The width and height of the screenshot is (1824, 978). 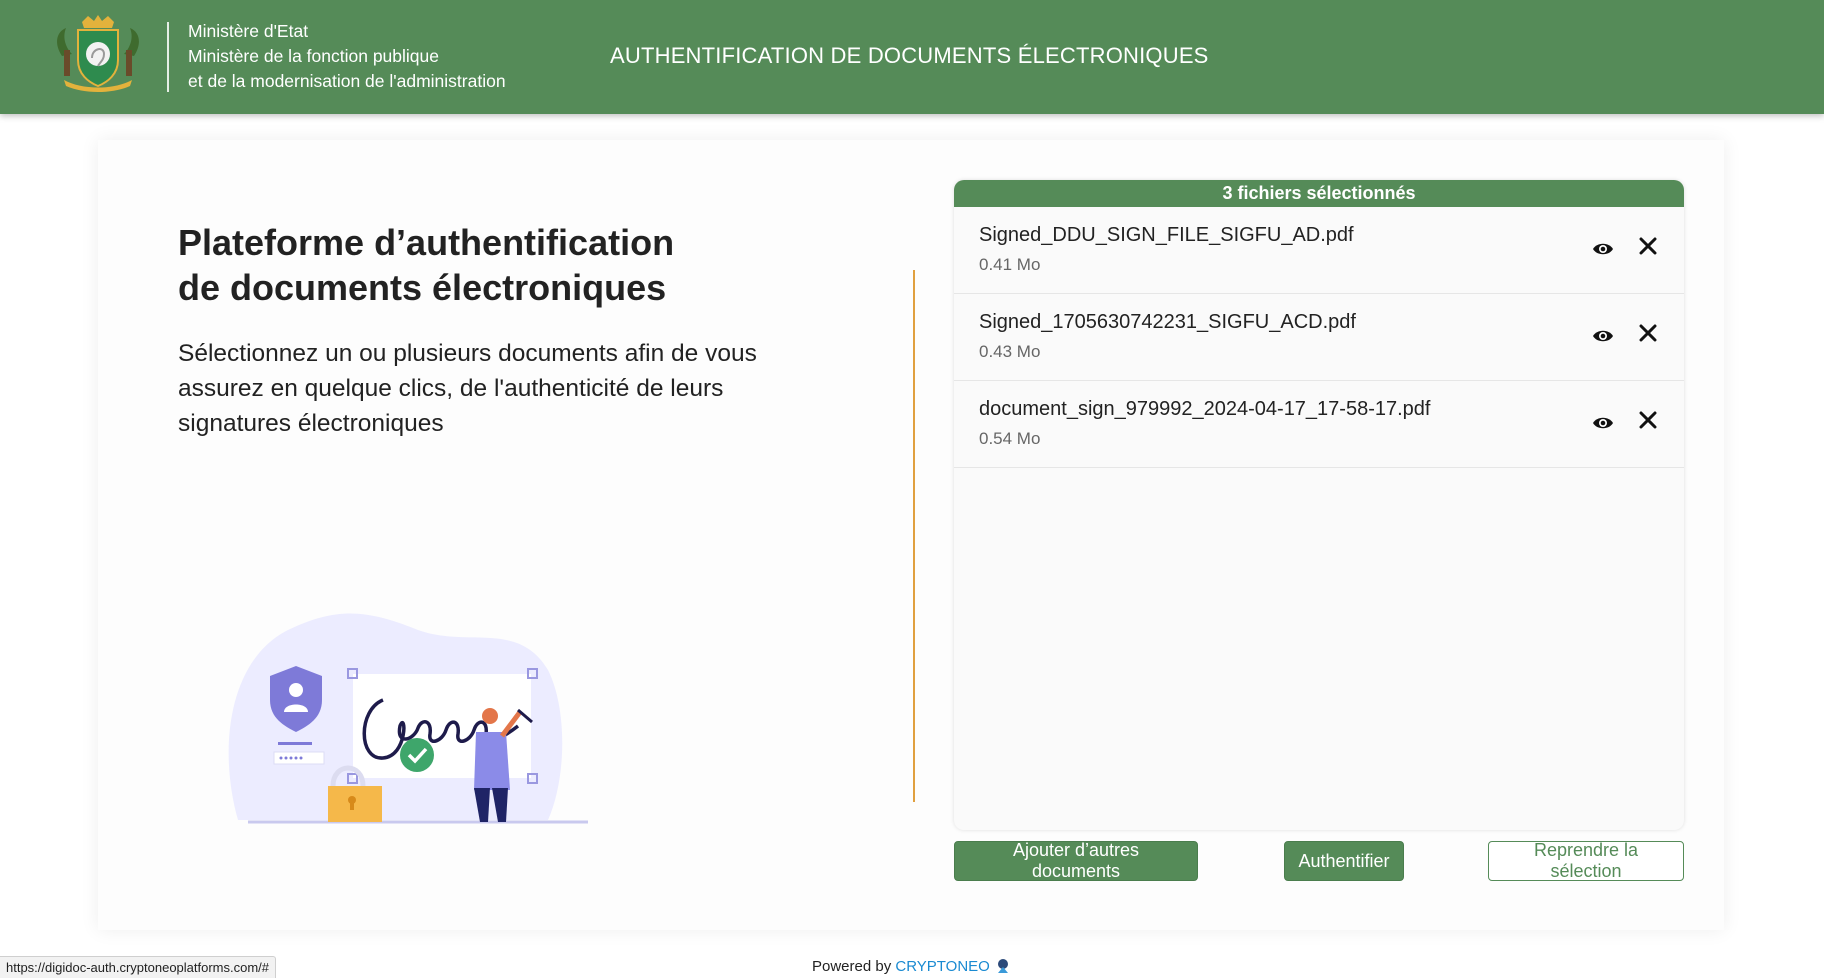 What do you see at coordinates (426, 242) in the screenshot?
I see `platform-title-line: Plateforme d’authentification` at bounding box center [426, 242].